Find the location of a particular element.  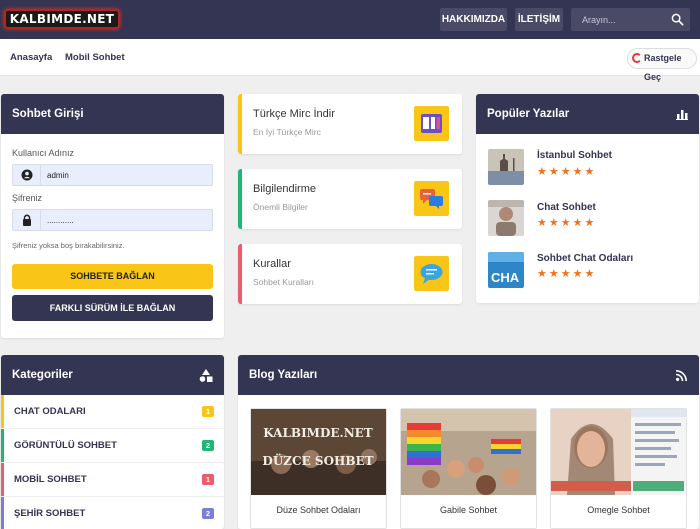

svg-text: KALBIMDE.NET is located at coordinates (318, 433).